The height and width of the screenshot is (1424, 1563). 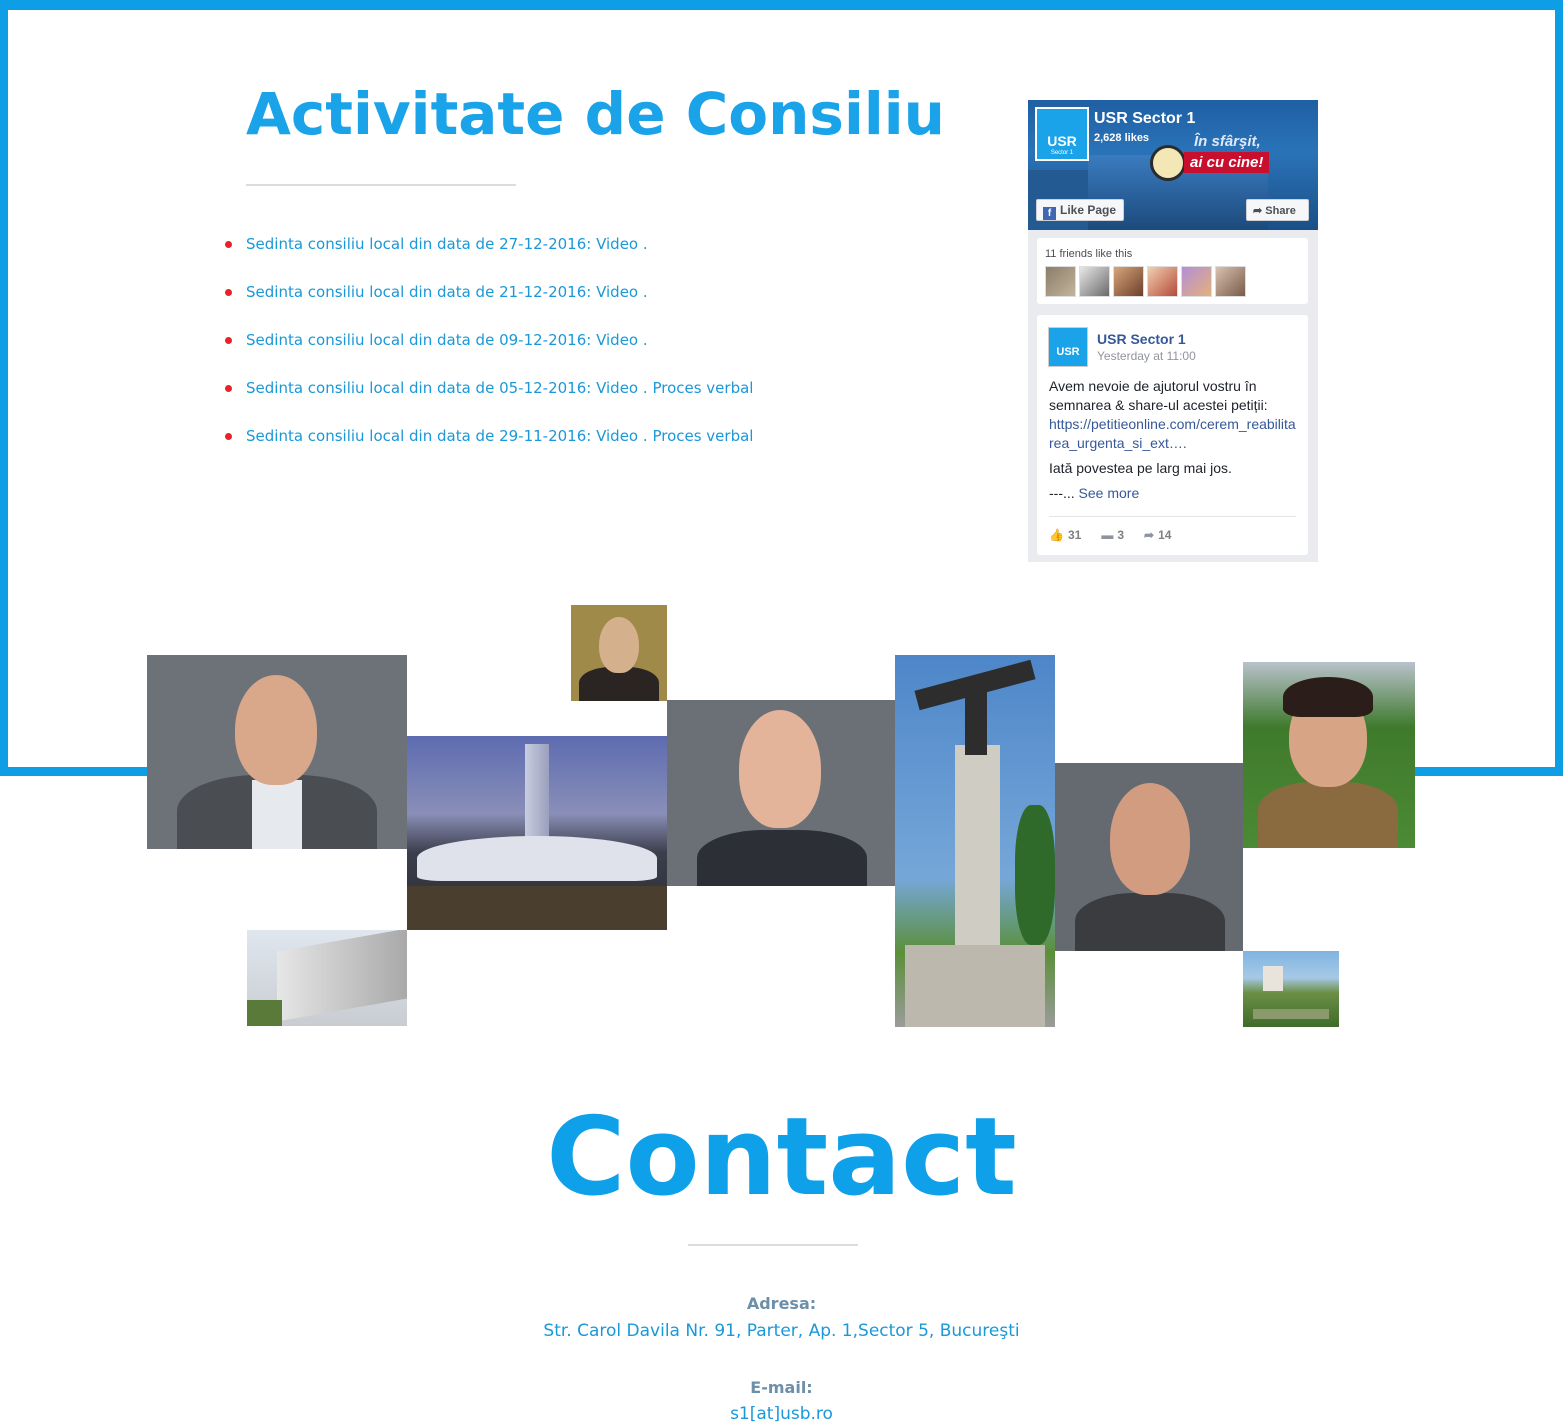 What do you see at coordinates (1141, 339) in the screenshot?
I see `post-author: USR Sector 1` at bounding box center [1141, 339].